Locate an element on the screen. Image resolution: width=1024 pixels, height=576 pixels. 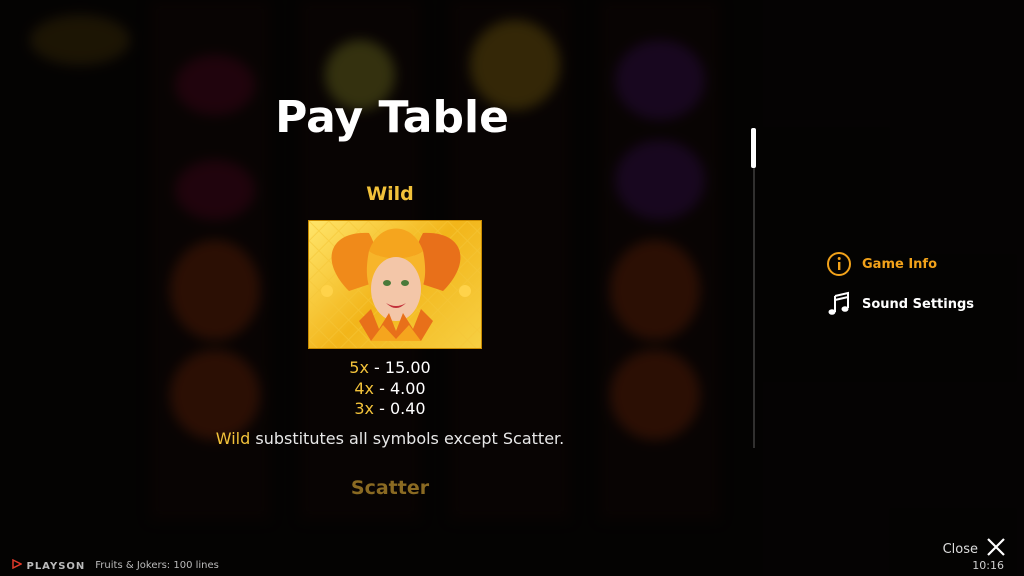
scrollbar-track is located at coordinates (754, 288).